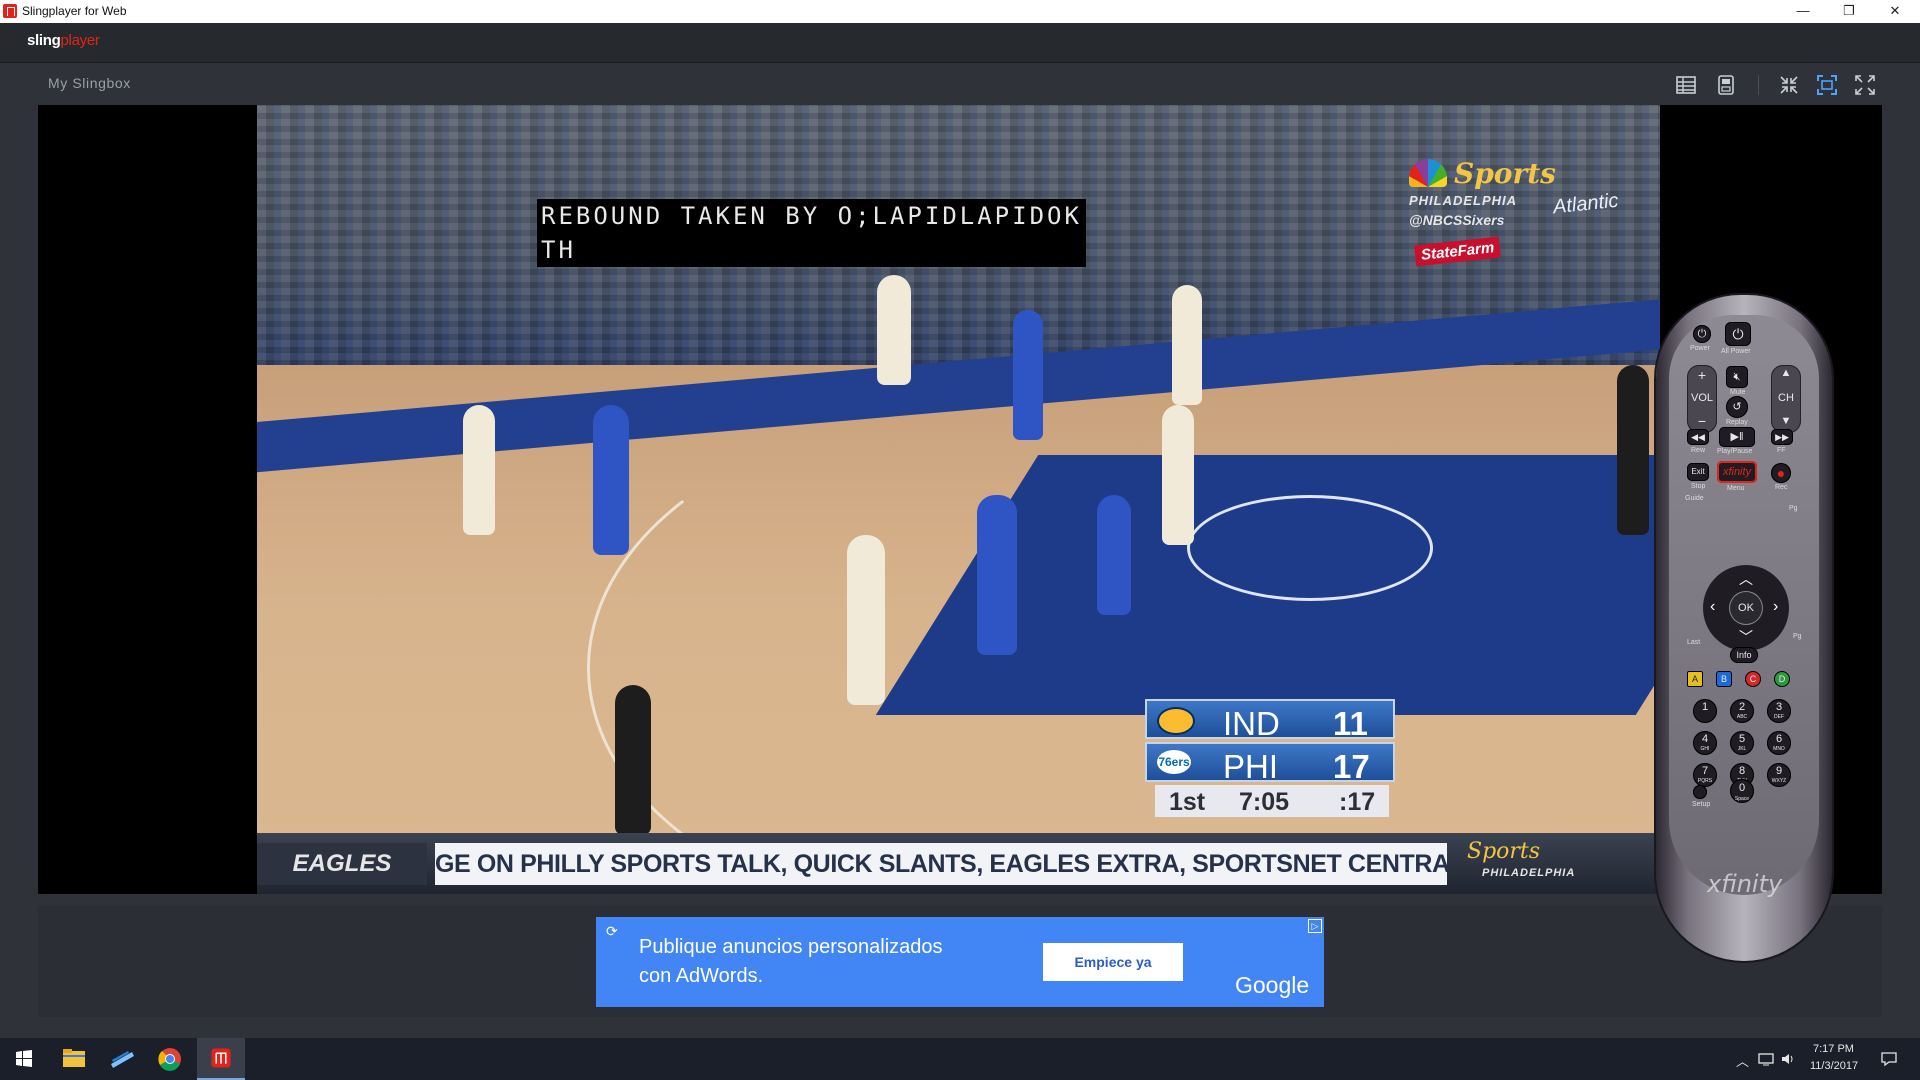 Image resolution: width=1920 pixels, height=1080 pixels. I want to click on google-logo: Google, so click(1272, 985).